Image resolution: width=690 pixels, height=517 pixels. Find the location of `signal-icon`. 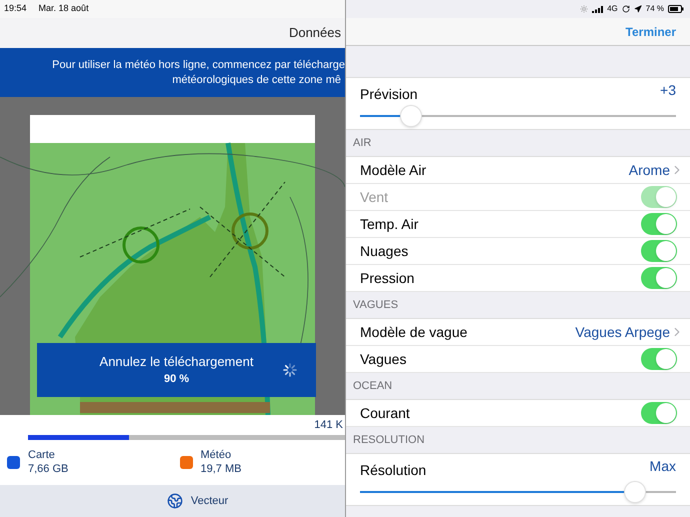

signal-icon is located at coordinates (598, 9).